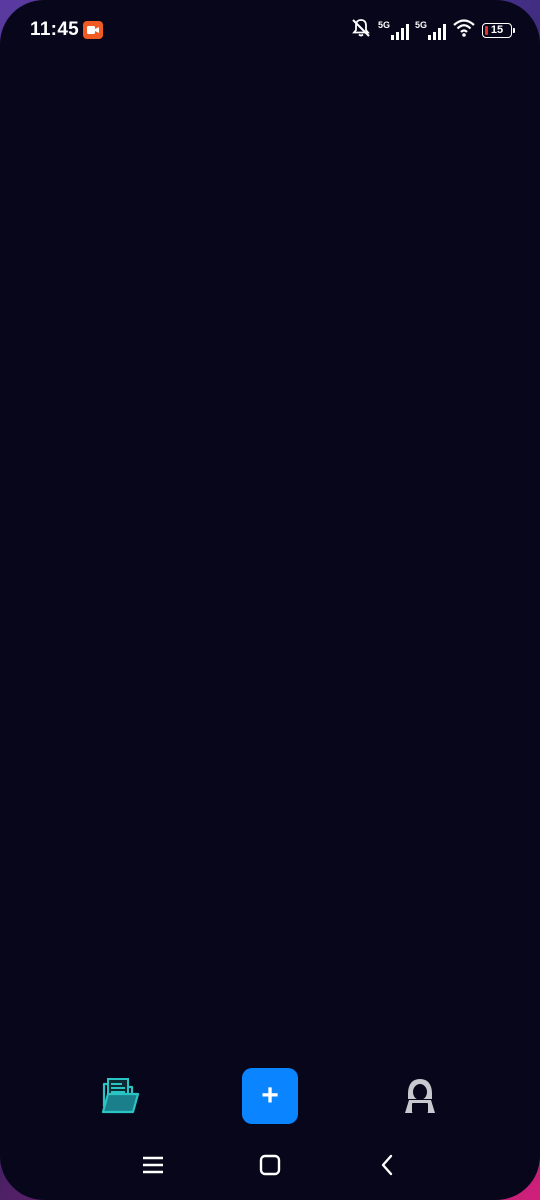 Image resolution: width=540 pixels, height=1200 pixels. I want to click on status-icons: 5G 5G 15, so click(432, 30).